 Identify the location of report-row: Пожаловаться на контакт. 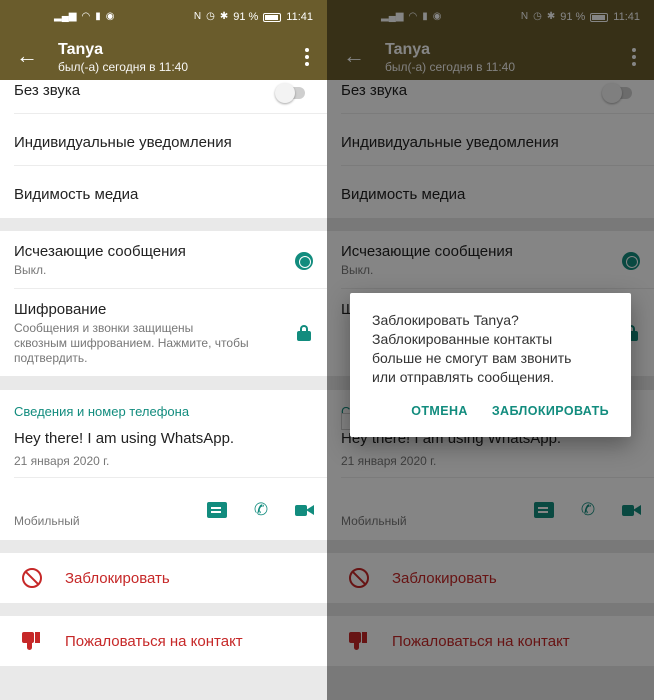
(163, 641).